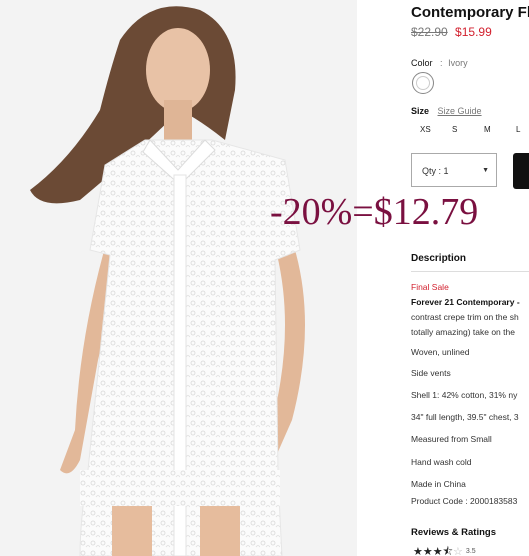 This screenshot has width=529, height=556. I want to click on size-option-l: L, so click(522, 129).